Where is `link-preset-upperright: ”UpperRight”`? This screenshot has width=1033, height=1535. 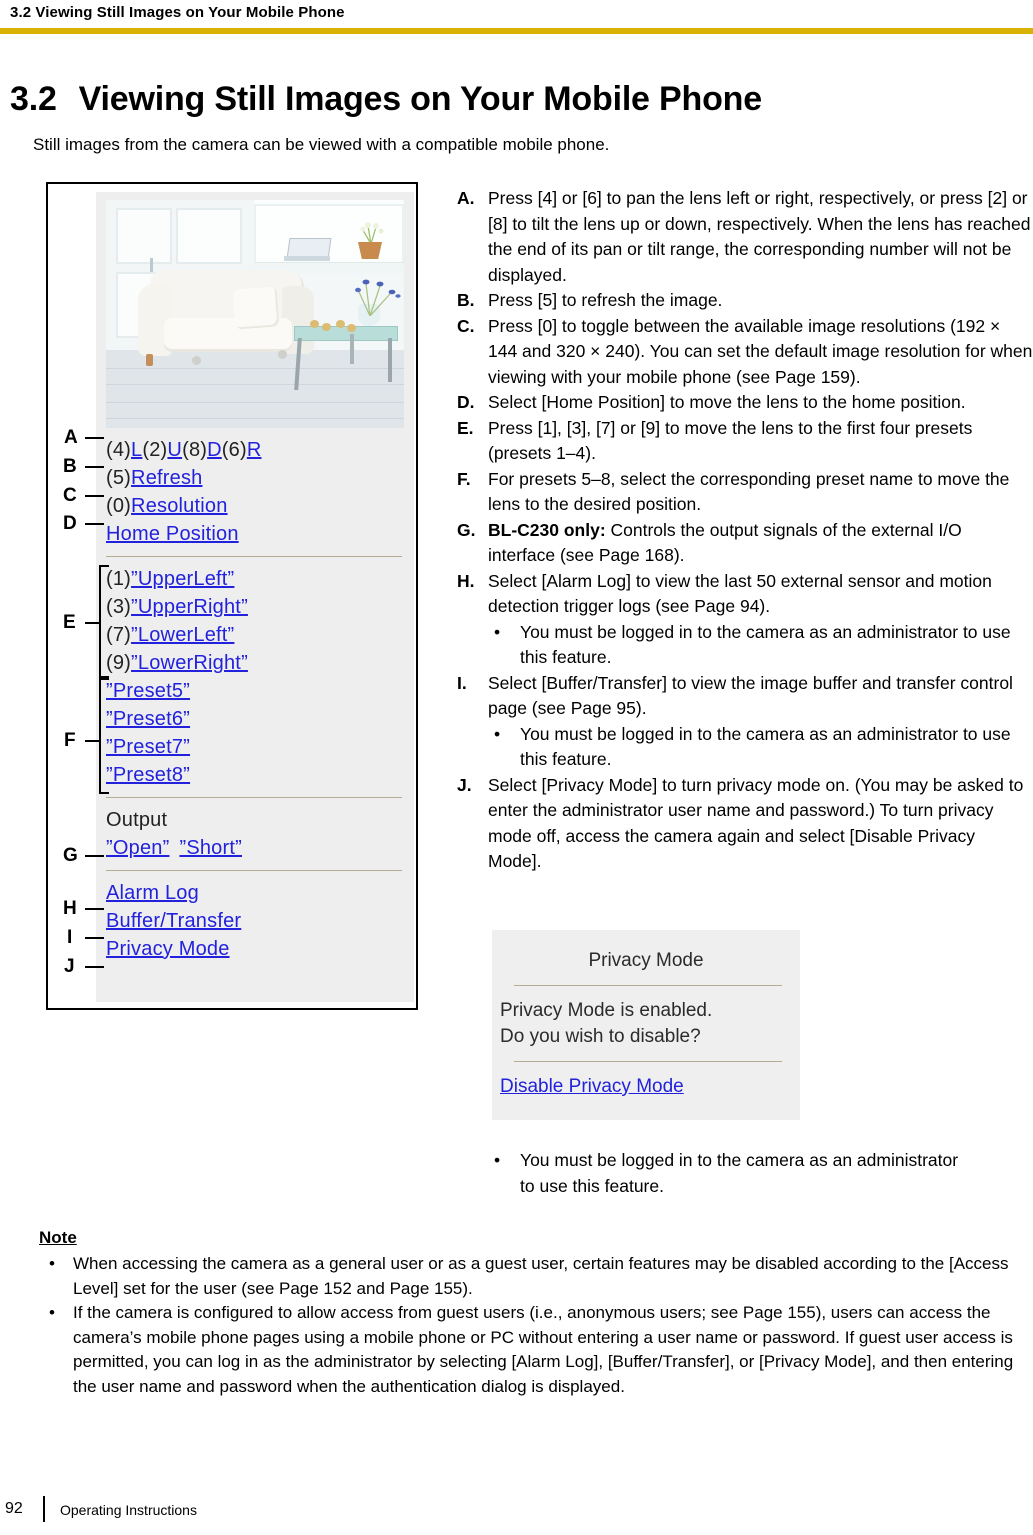 link-preset-upperright: ”UpperRight” is located at coordinates (189, 607).